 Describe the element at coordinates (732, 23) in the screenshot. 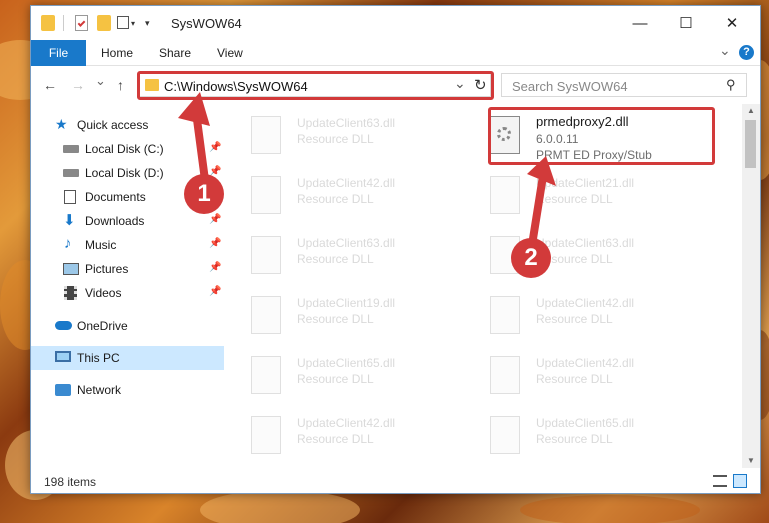

I see `close-button: ✕` at that location.